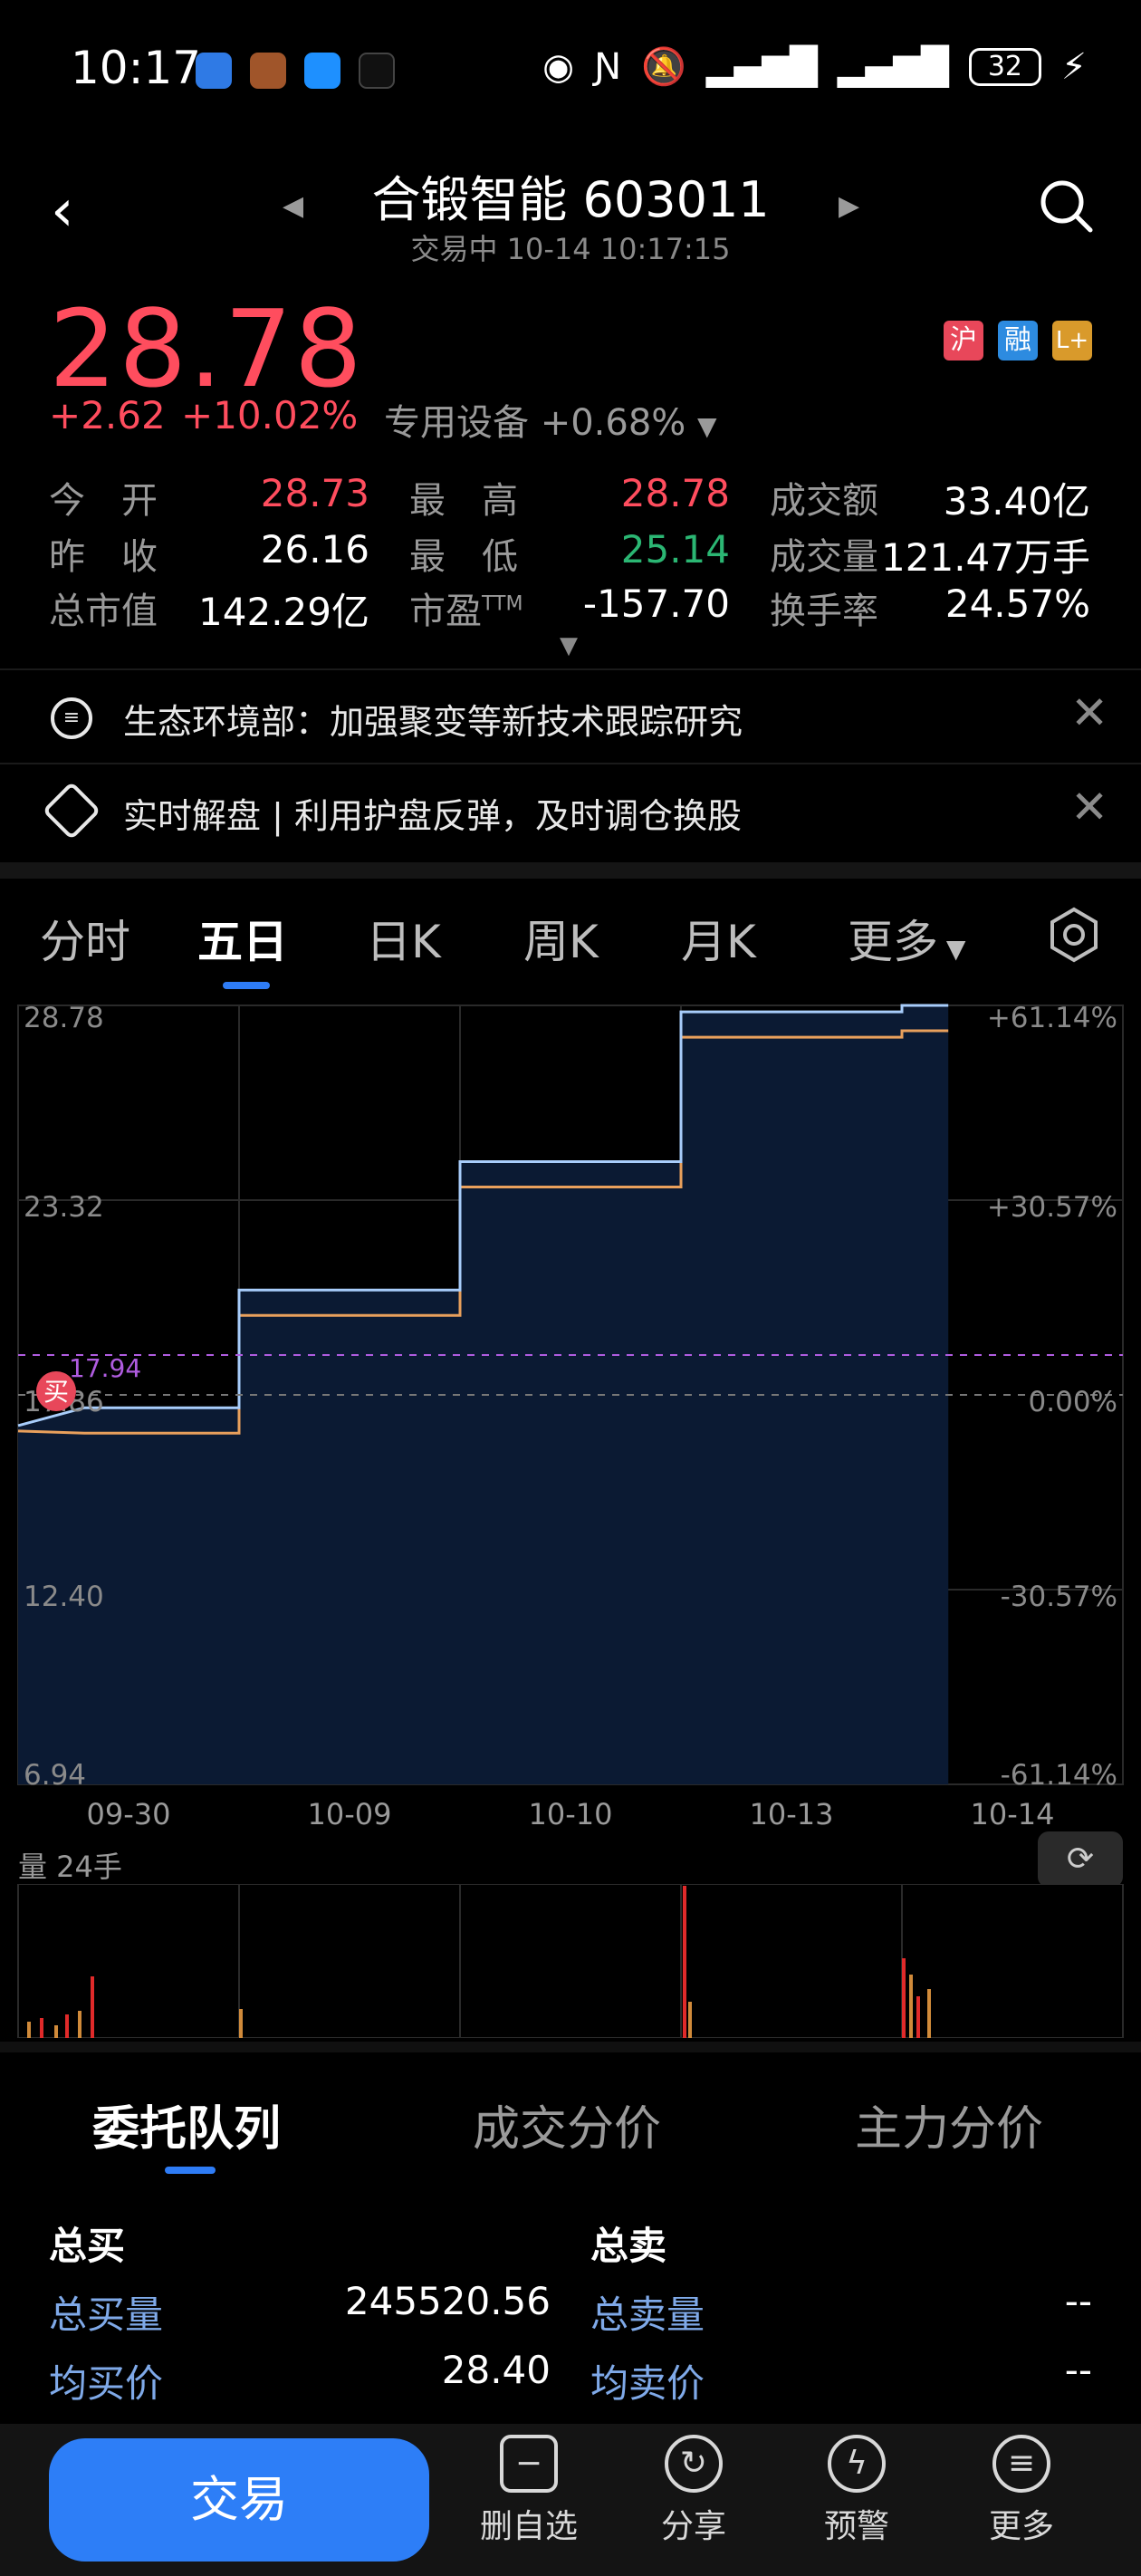  Describe the element at coordinates (1066, 206) in the screenshot. I see `search-icon` at that location.